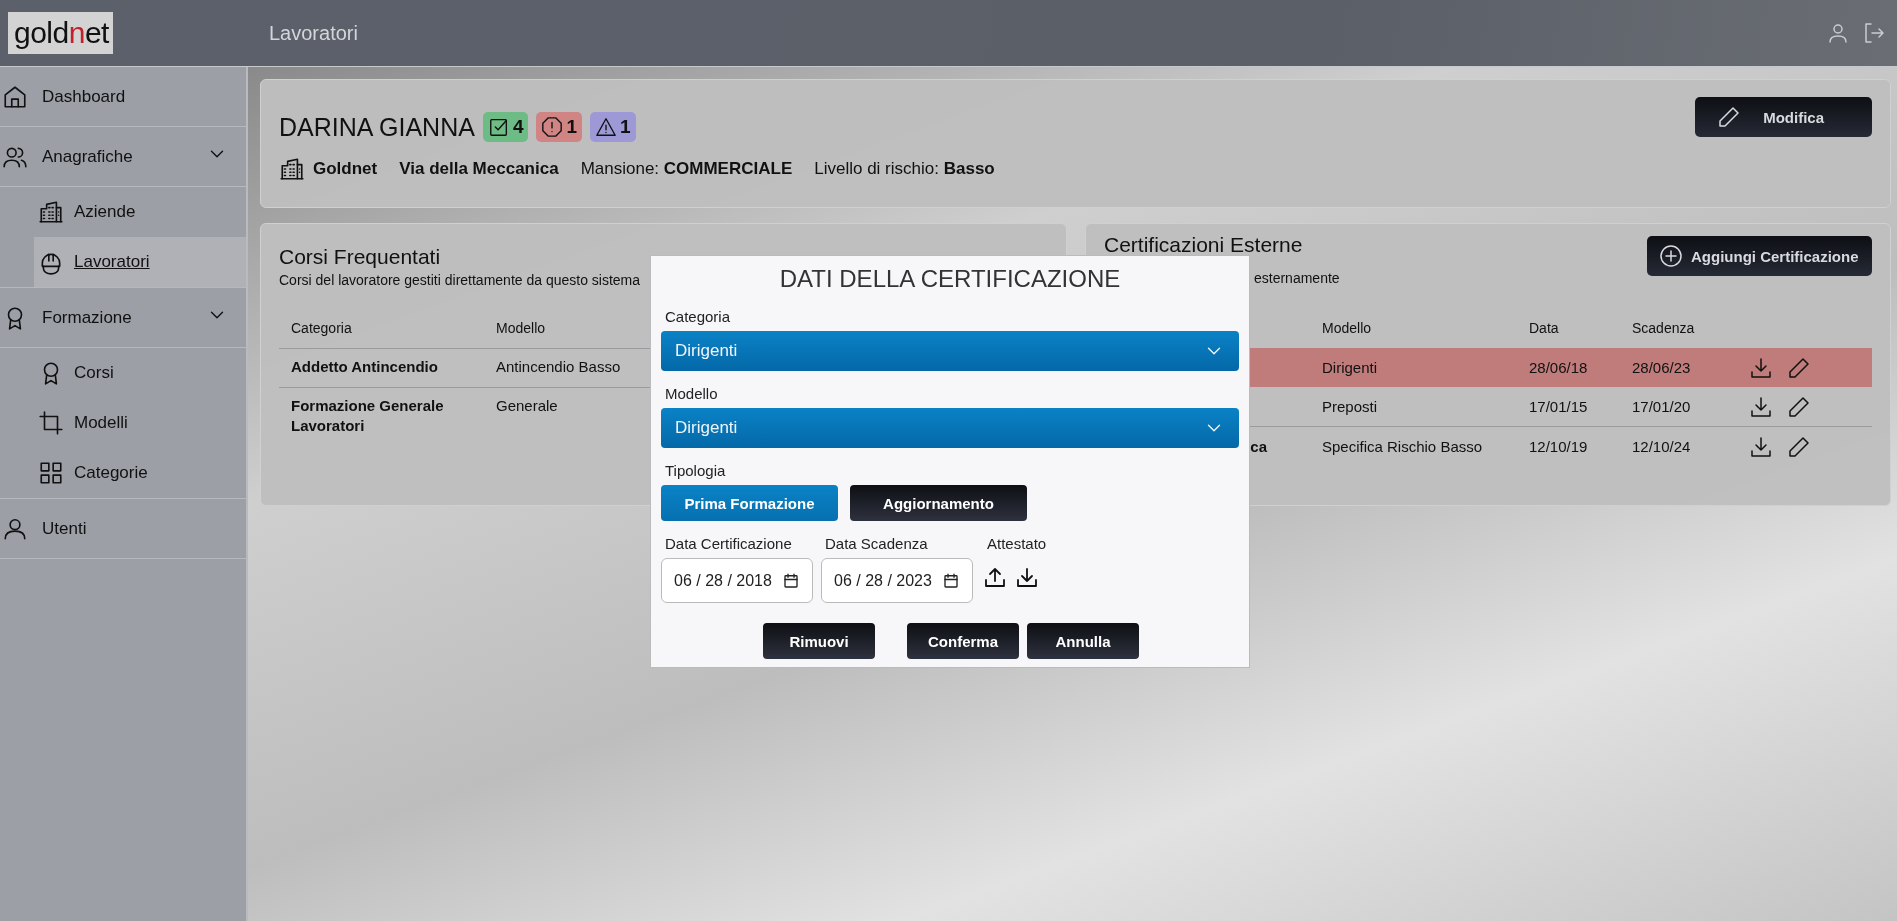 This screenshot has width=1897, height=921. What do you see at coordinates (897, 580) in the screenshot?
I see `date-field: 06 / 28 / 2023` at bounding box center [897, 580].